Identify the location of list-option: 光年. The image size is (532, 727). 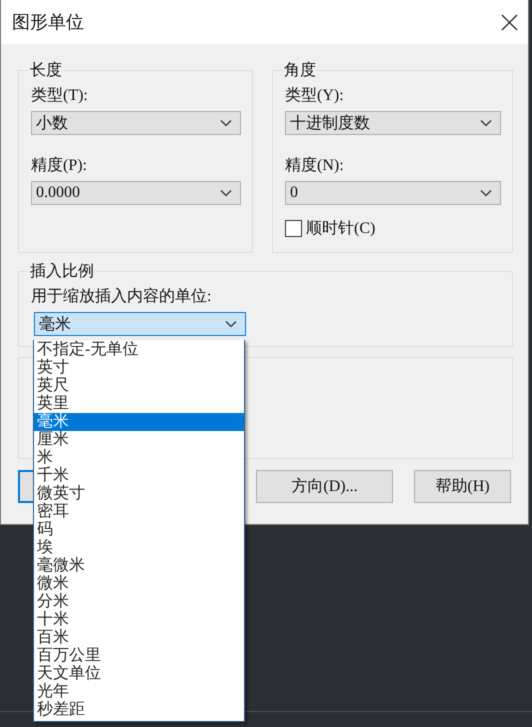
(139, 692).